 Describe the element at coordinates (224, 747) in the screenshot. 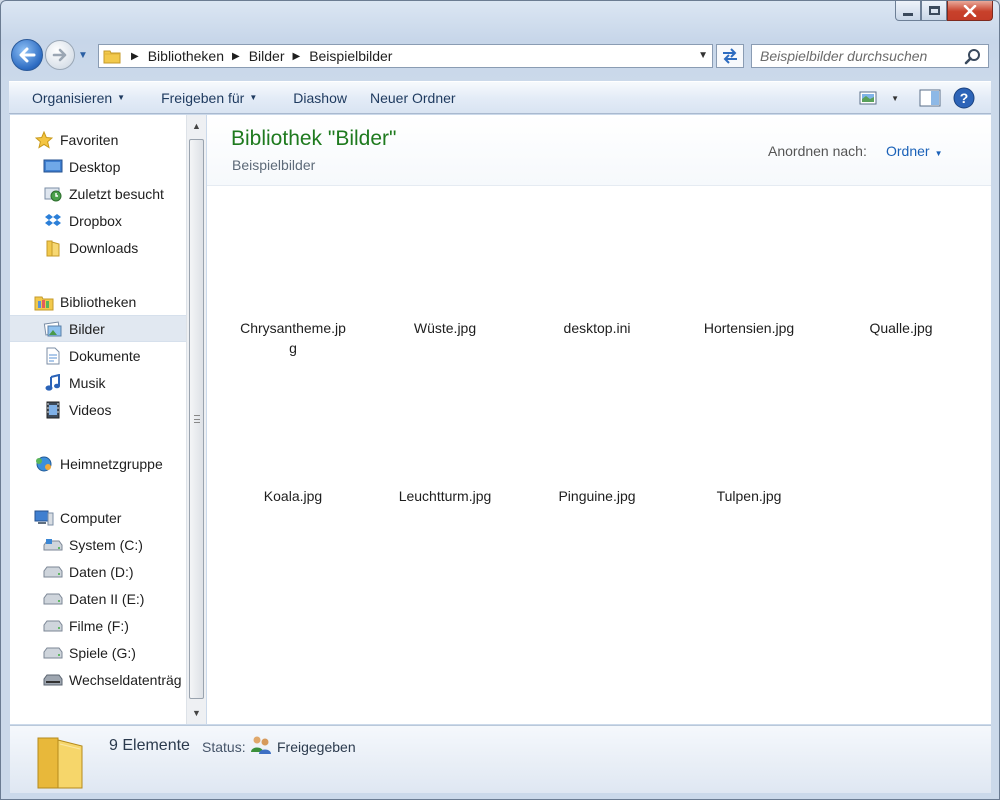

I see `status-label: Status:` at that location.